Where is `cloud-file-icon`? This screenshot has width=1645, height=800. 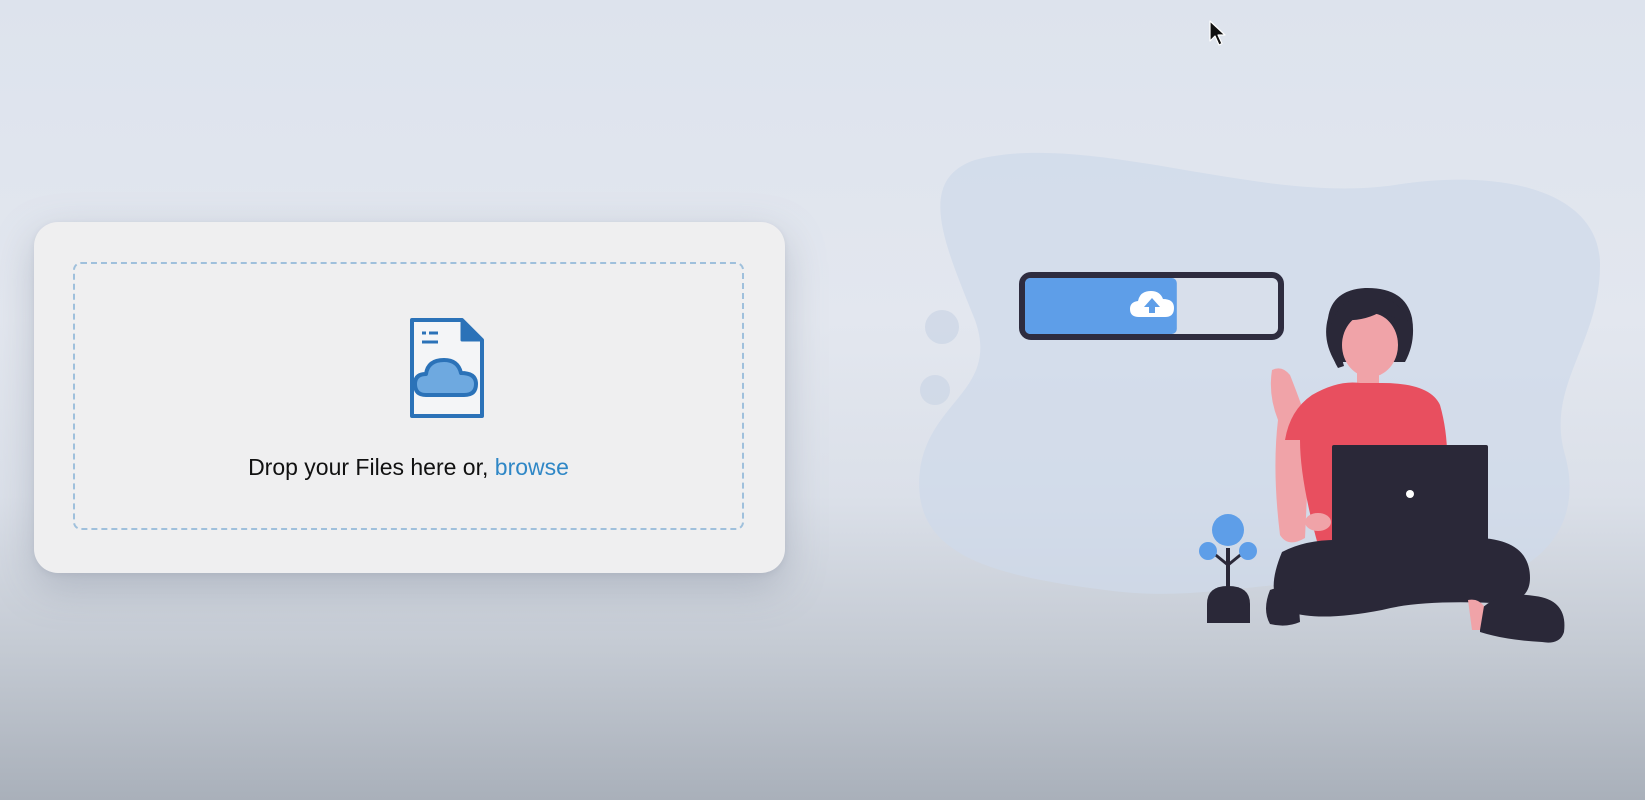 cloud-file-icon is located at coordinates (447, 368).